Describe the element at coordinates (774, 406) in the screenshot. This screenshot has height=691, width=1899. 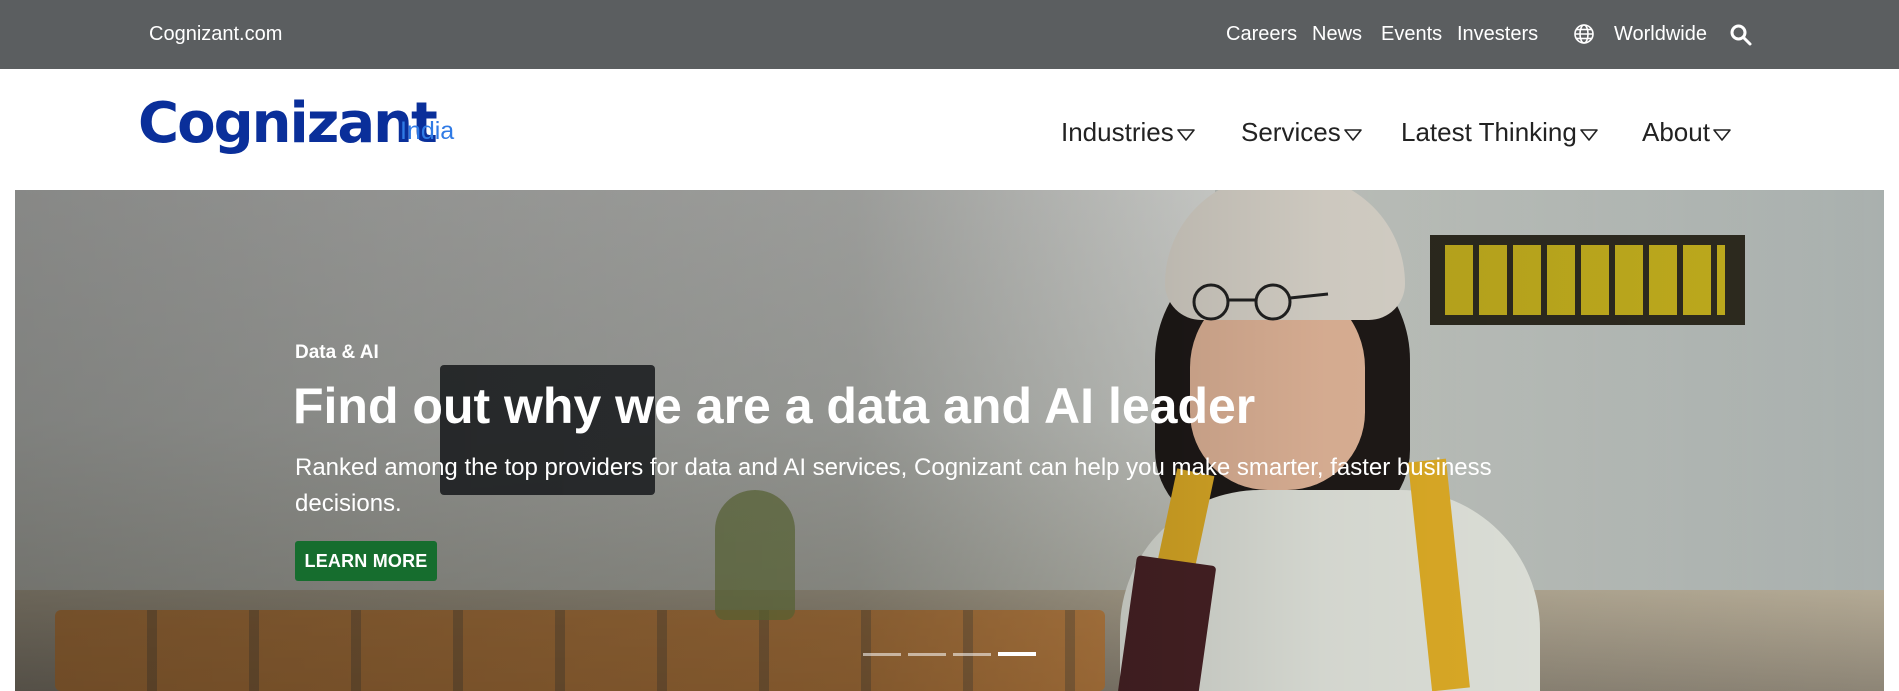
I see `hero-headline: Find out why we are a data and AI leader` at that location.